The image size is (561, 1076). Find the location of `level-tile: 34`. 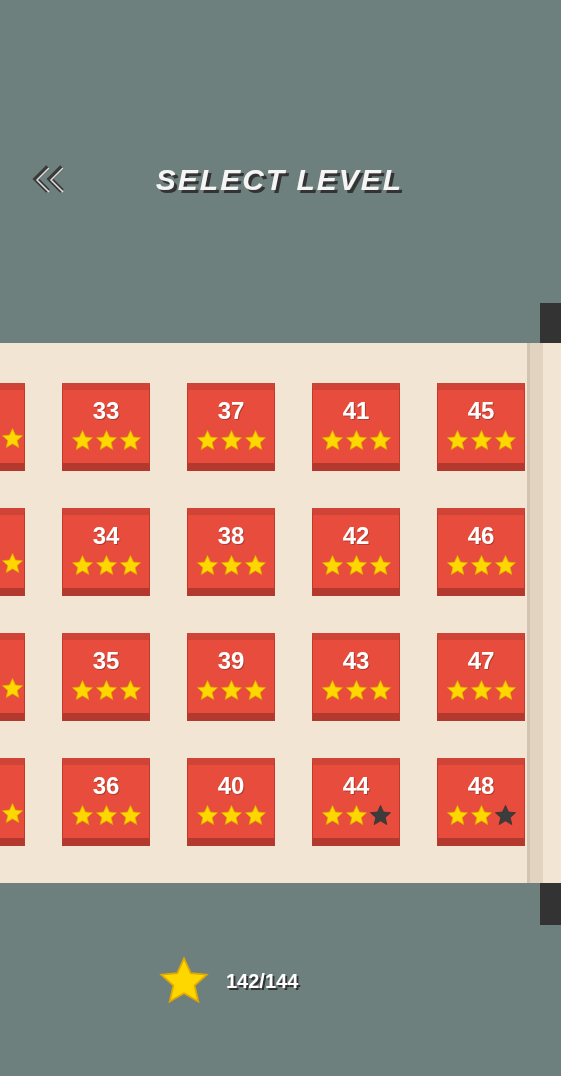

level-tile: 34 is located at coordinates (106, 552).